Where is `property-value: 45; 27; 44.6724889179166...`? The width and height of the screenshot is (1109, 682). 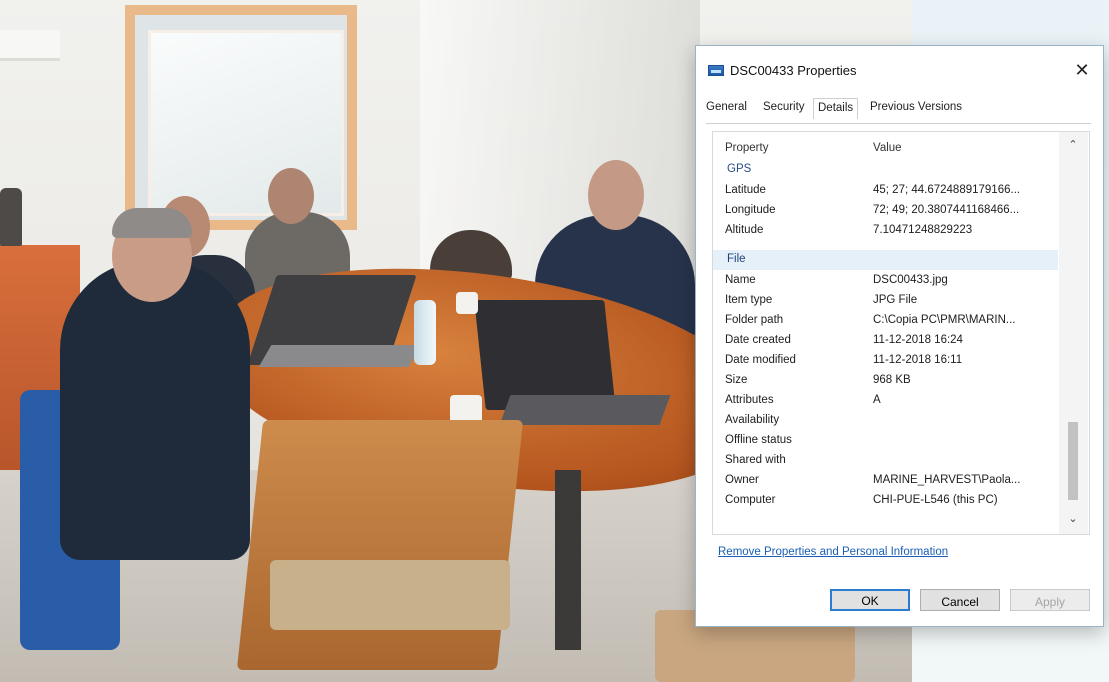 property-value: 45; 27; 44.6724889179166... is located at coordinates (947, 190).